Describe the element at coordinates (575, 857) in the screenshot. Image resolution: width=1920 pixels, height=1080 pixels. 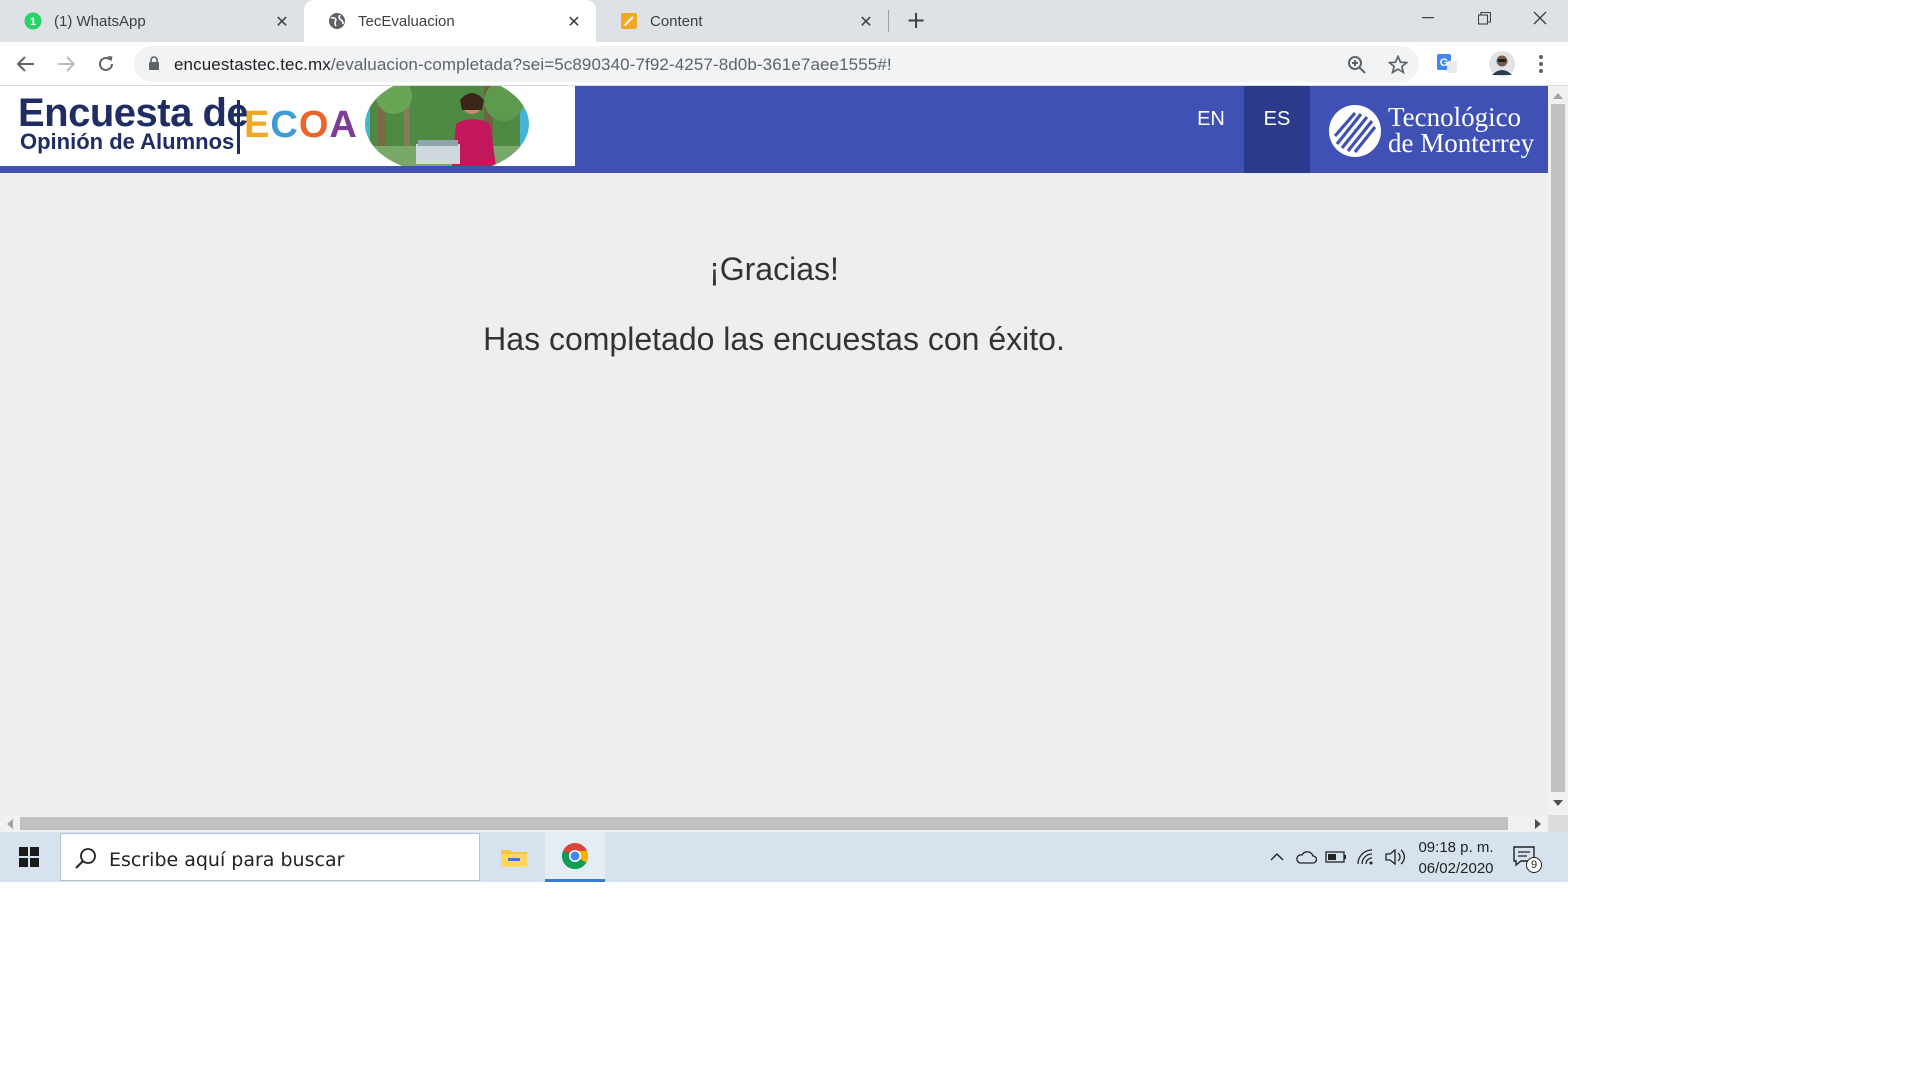
I see `chrome-taskbar-icon` at that location.